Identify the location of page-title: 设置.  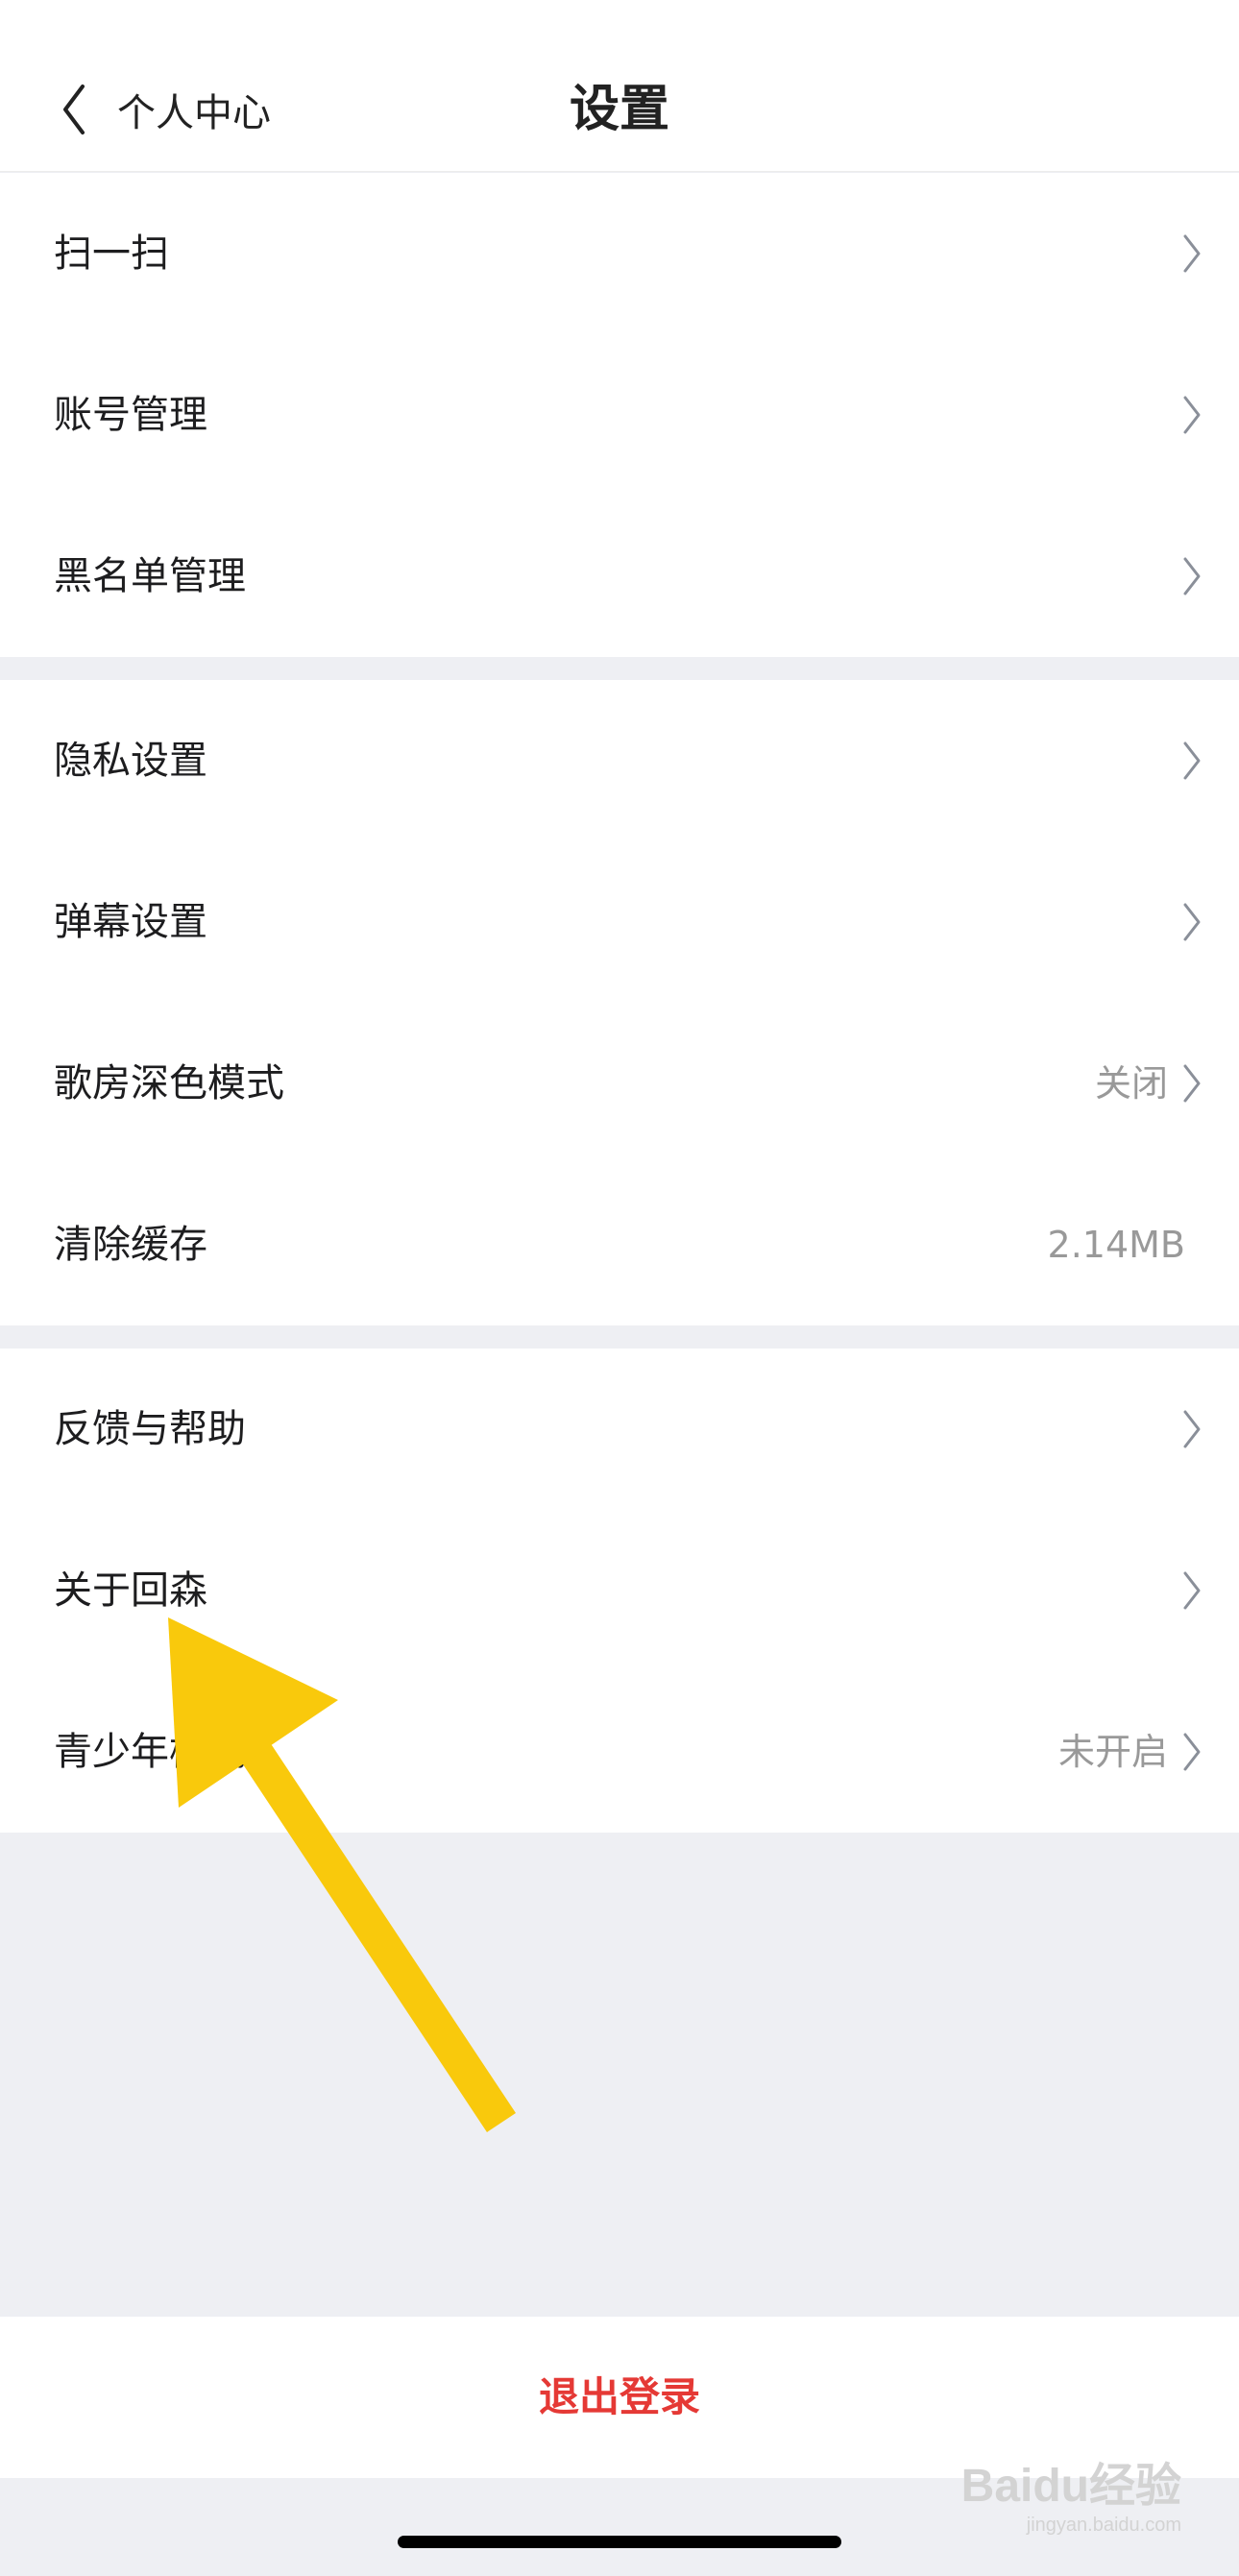
(619, 110).